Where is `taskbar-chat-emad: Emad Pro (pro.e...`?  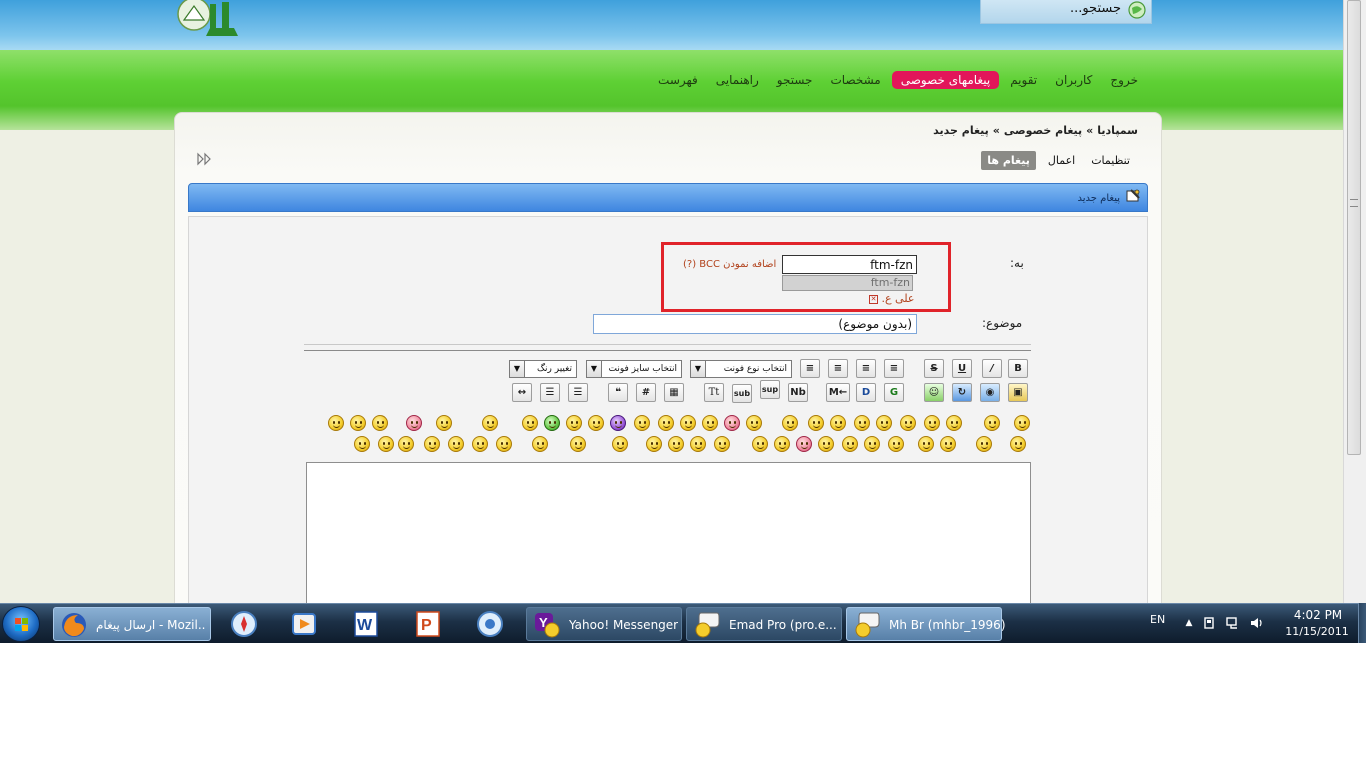
taskbar-chat-emad: Emad Pro (pro.e... is located at coordinates (764, 624).